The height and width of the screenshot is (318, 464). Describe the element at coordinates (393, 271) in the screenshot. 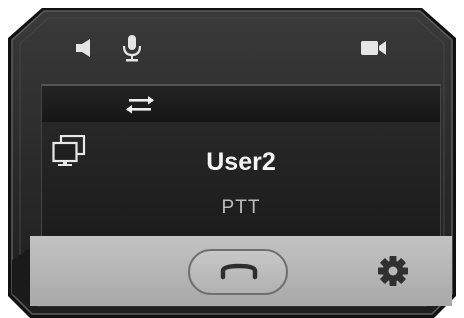

I see `gear-icon` at that location.